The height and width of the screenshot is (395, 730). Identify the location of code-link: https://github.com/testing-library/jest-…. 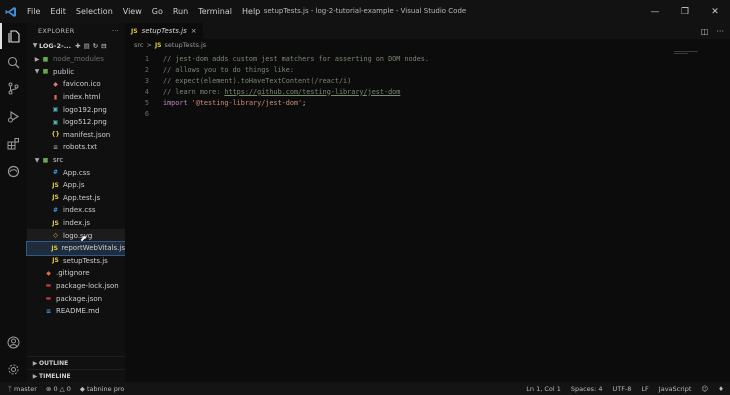
(312, 92).